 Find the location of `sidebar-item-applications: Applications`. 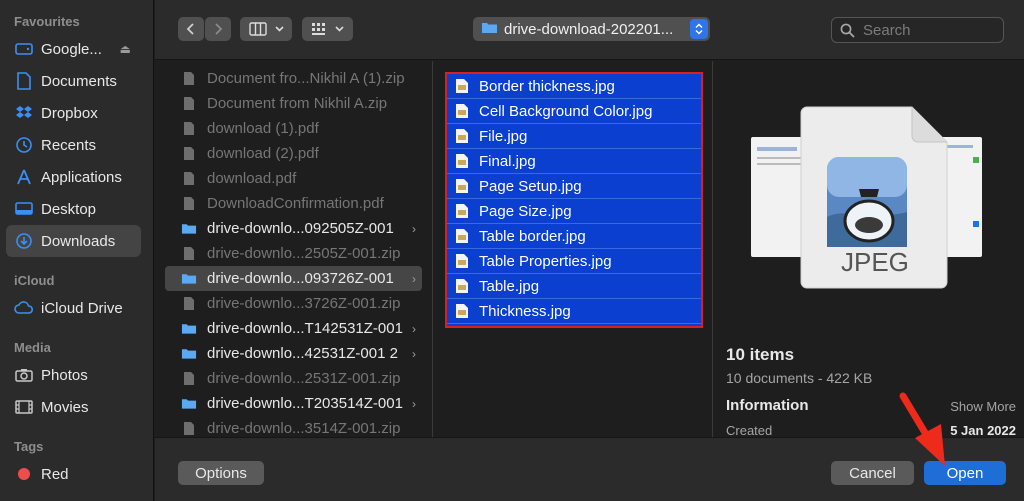

sidebar-item-applications: Applications is located at coordinates (73, 177).